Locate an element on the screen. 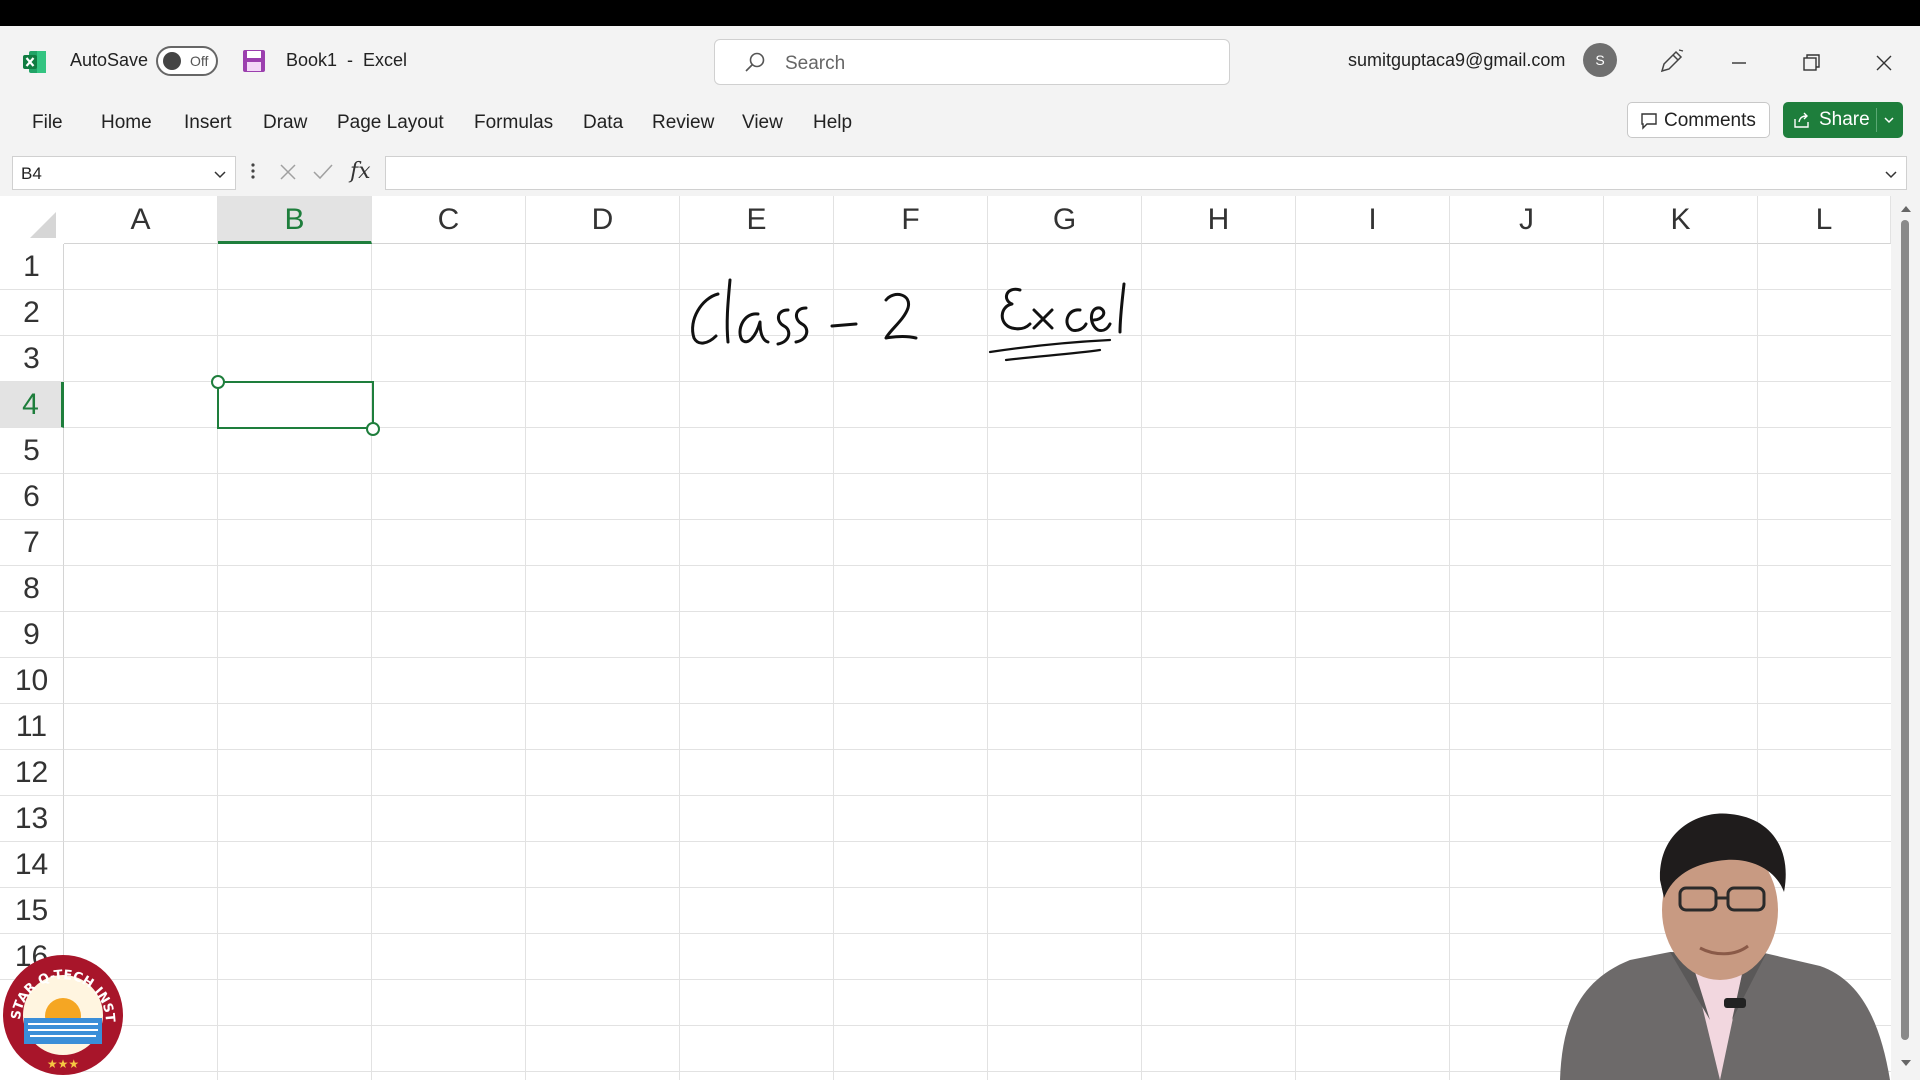 The image size is (1920, 1080). row-header: 2 is located at coordinates (32, 313).